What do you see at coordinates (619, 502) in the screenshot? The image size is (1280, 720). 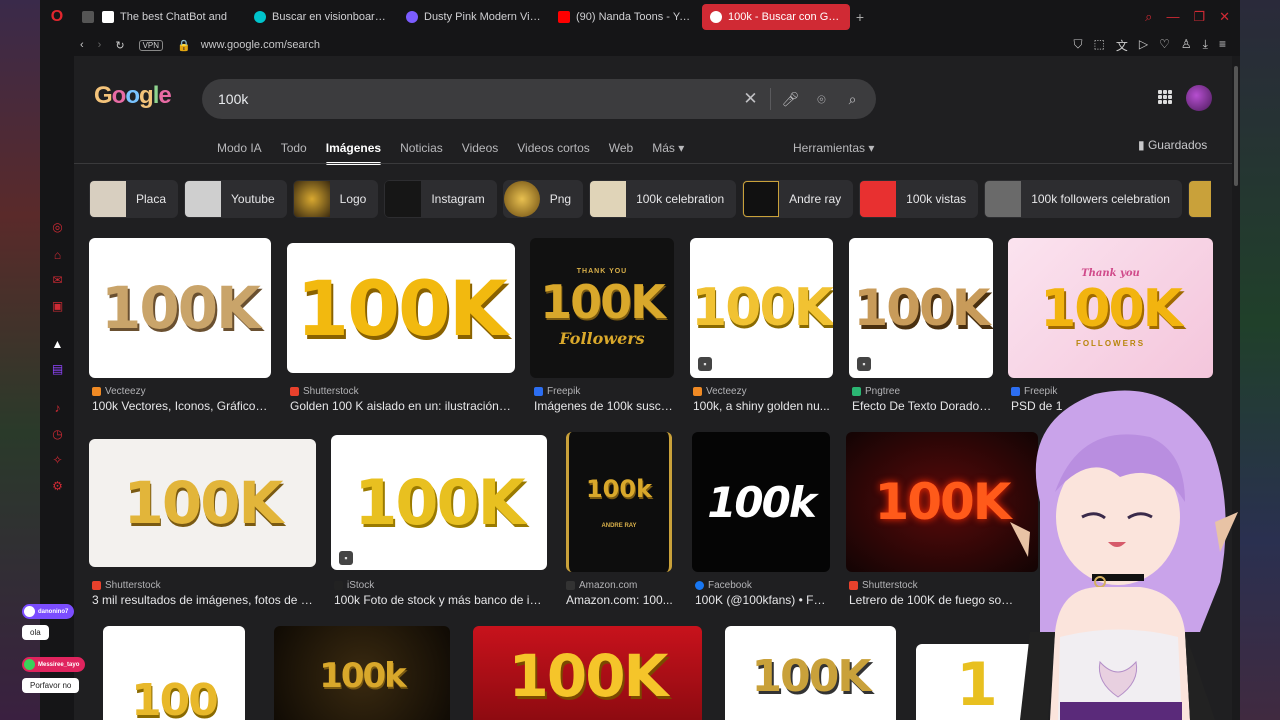 I see `result-image: 100k ANDRE RAY` at bounding box center [619, 502].